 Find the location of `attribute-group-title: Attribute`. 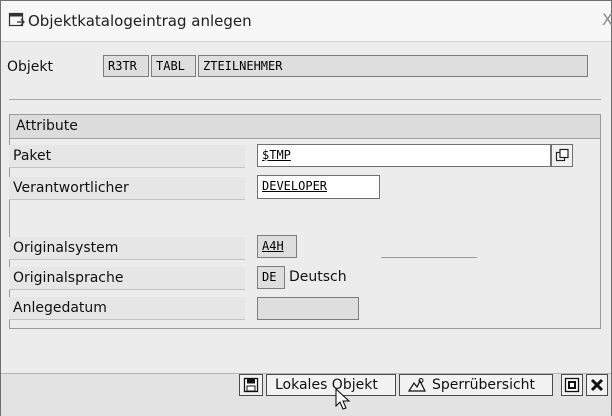

attribute-group-title: Attribute is located at coordinates (47, 126).